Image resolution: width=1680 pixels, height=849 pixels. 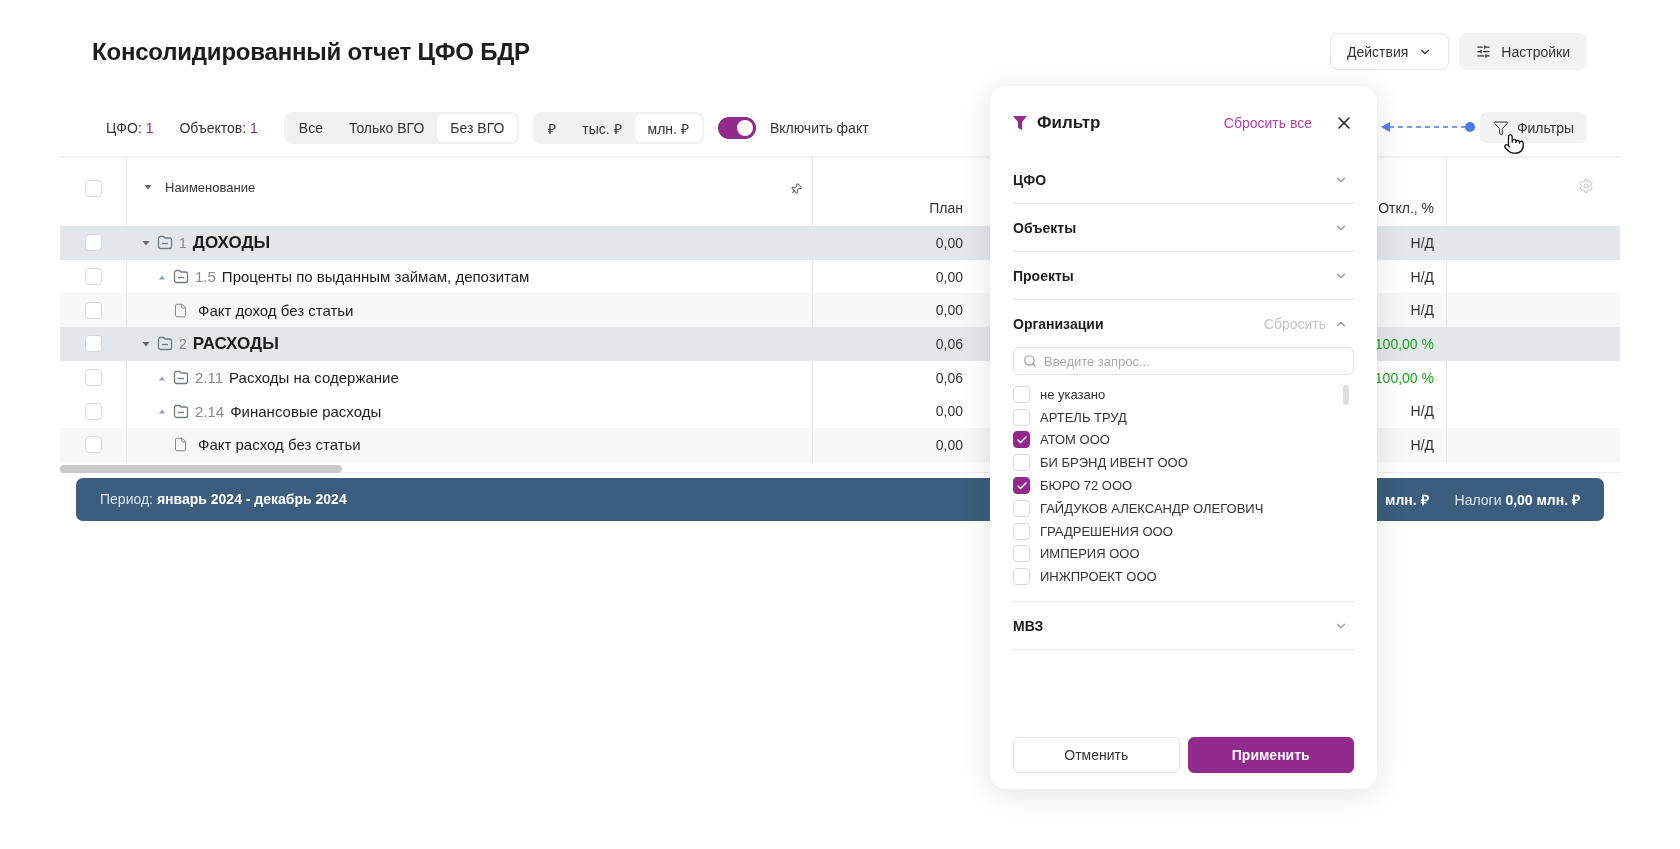 What do you see at coordinates (210, 187) in the screenshot?
I see `column-header: Наименование` at bounding box center [210, 187].